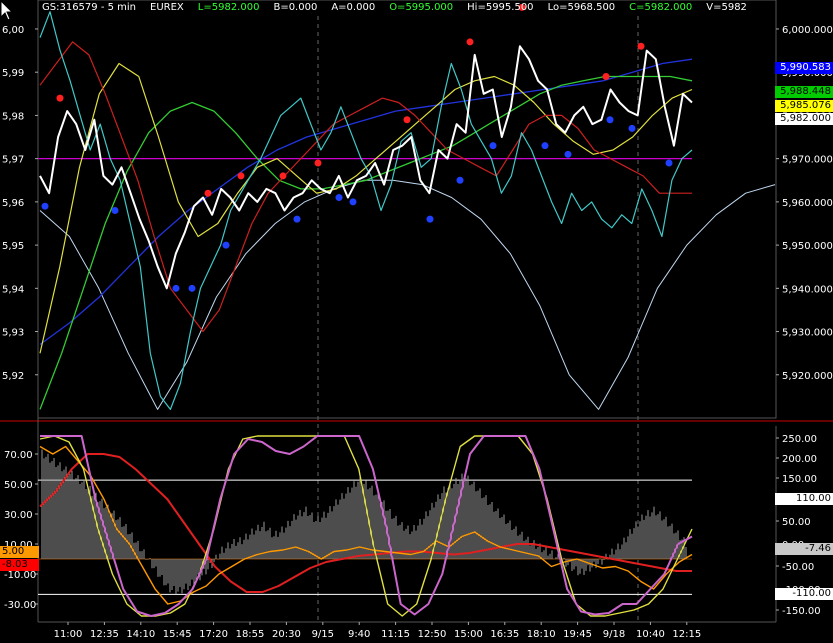 This screenshot has width=833, height=643. Describe the element at coordinates (13, 203) in the screenshot. I see `price-left-tick-label: 5,96` at that location.